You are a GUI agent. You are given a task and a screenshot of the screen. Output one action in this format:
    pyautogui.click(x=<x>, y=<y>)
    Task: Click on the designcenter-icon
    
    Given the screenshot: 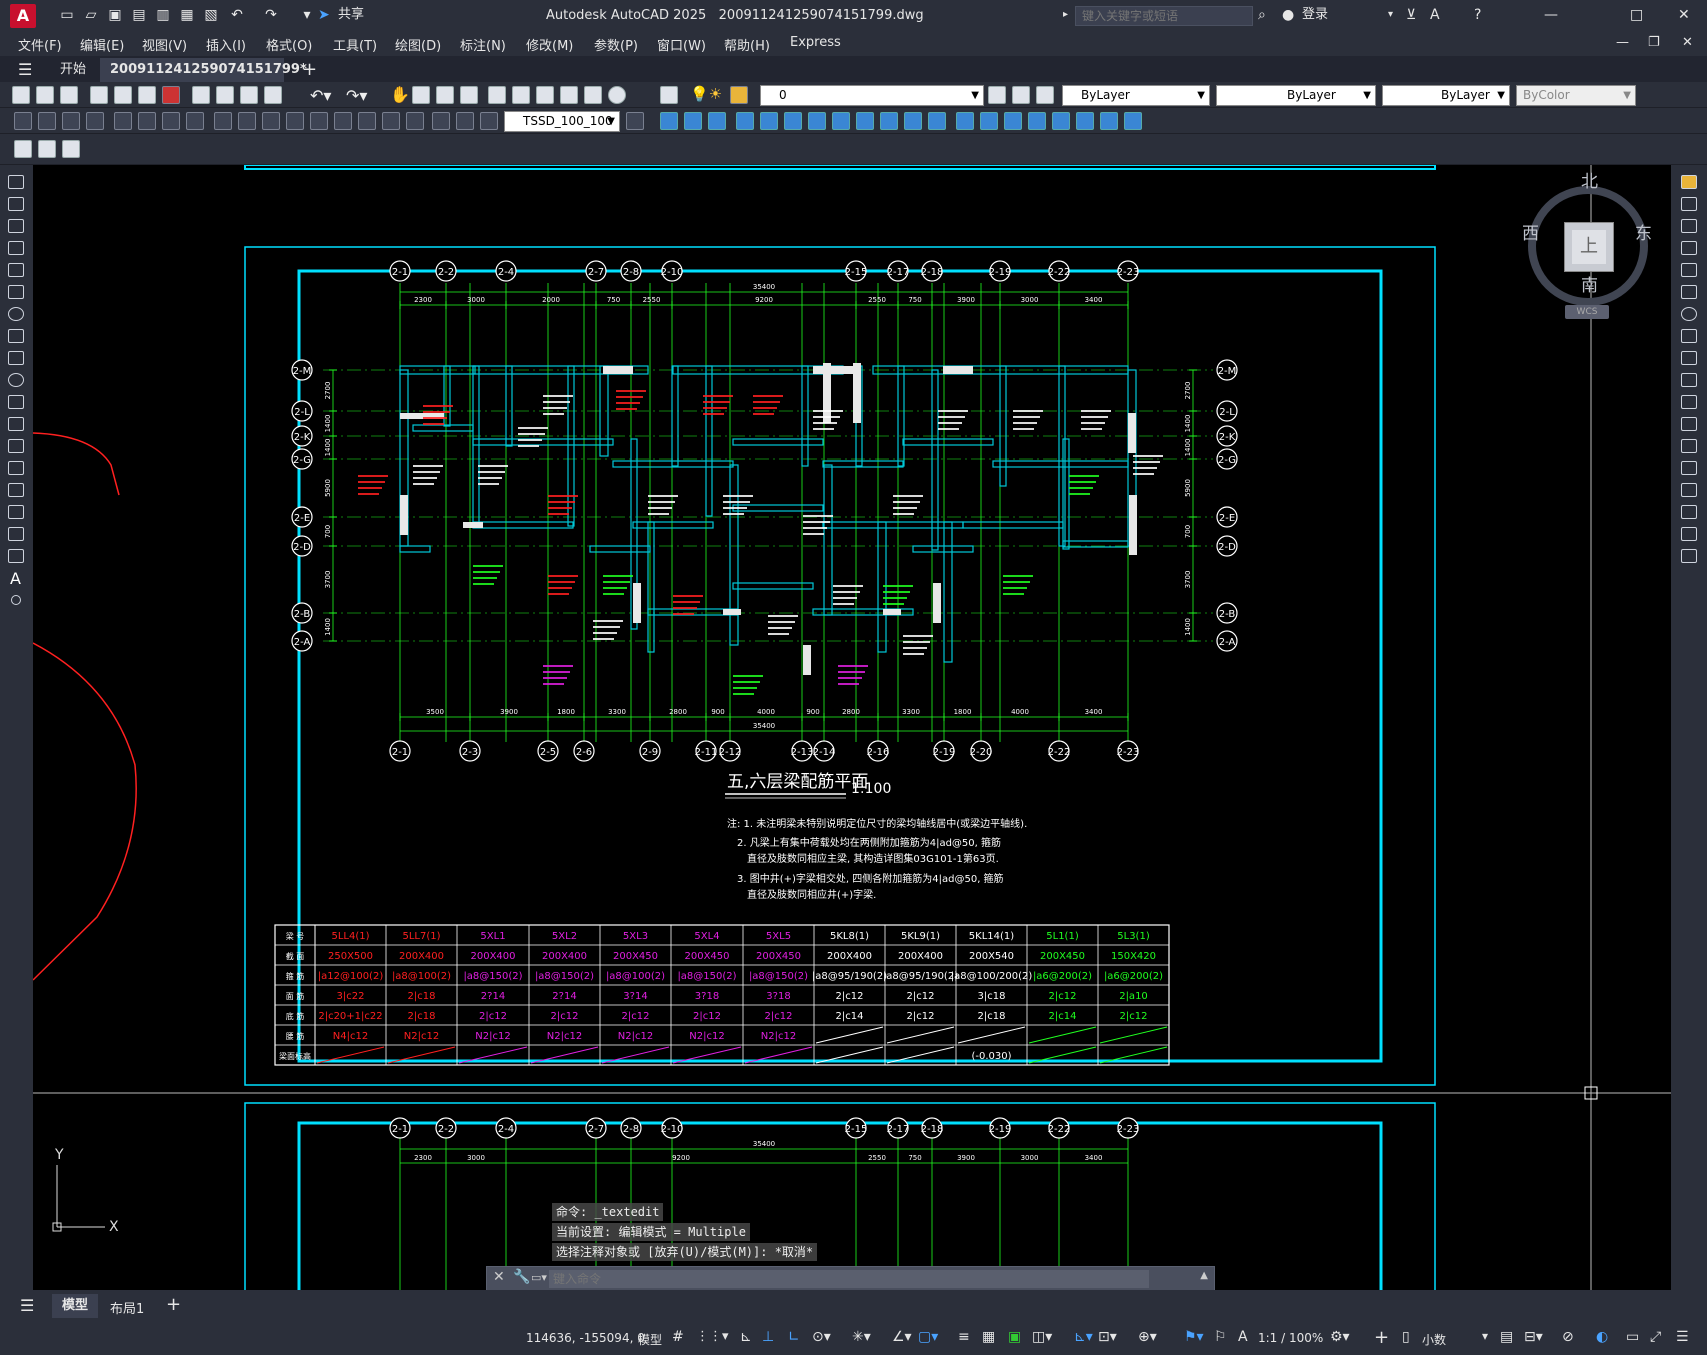 What is the action you would take?
    pyautogui.click(x=521, y=95)
    